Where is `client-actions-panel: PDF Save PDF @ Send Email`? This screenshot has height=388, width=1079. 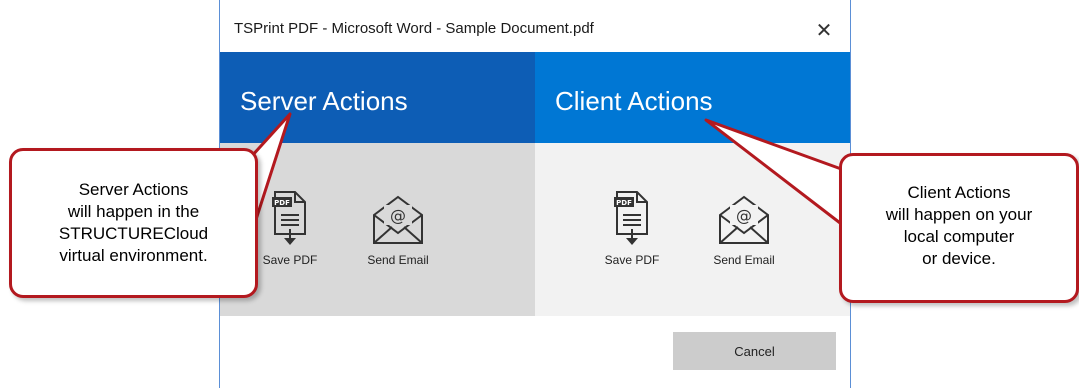
client-actions-panel: PDF Save PDF @ Send Email is located at coordinates (692, 229).